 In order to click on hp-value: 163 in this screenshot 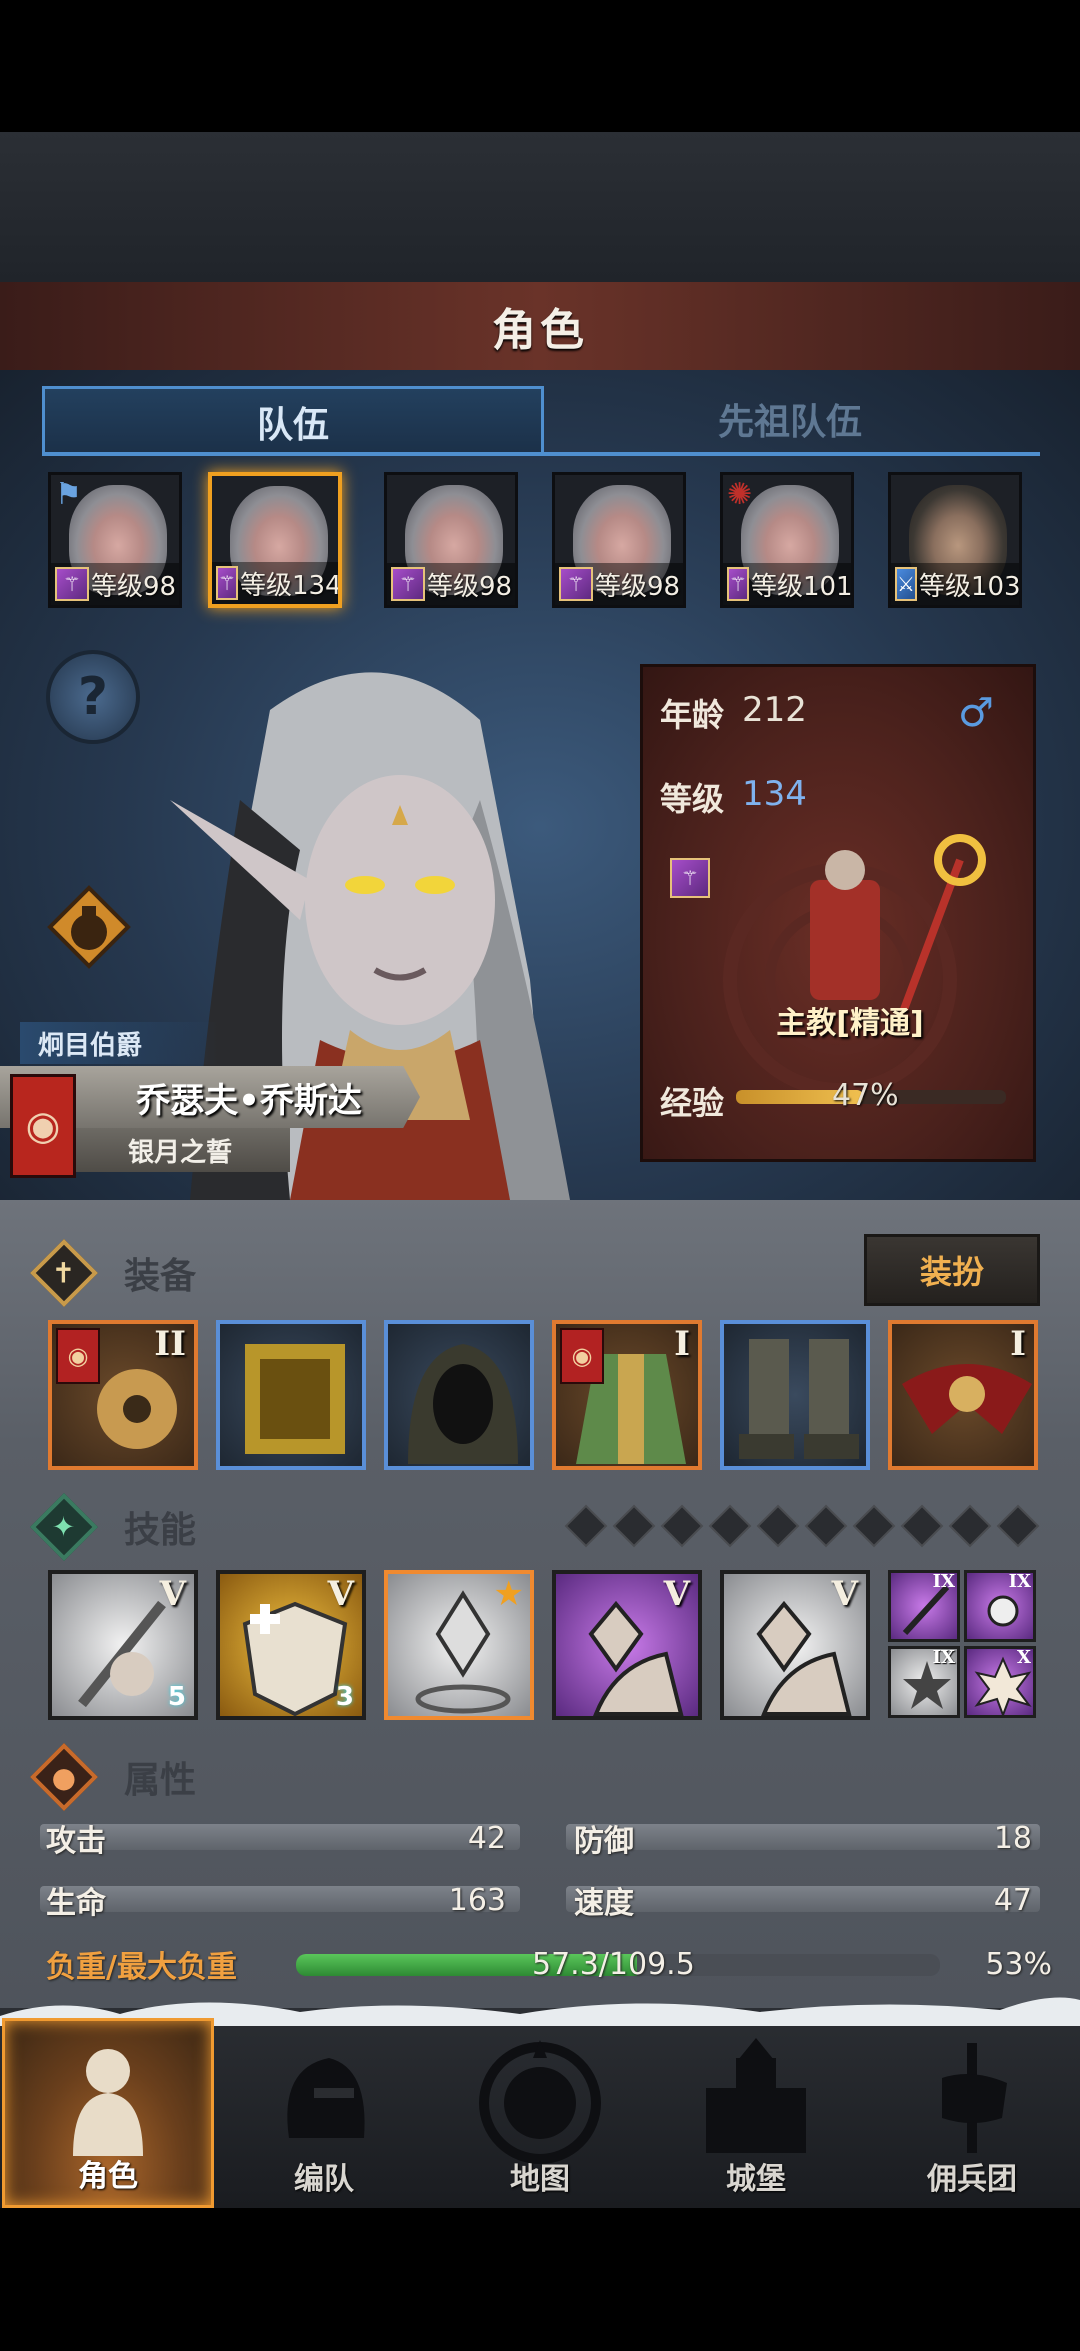, I will do `click(477, 1900)`.